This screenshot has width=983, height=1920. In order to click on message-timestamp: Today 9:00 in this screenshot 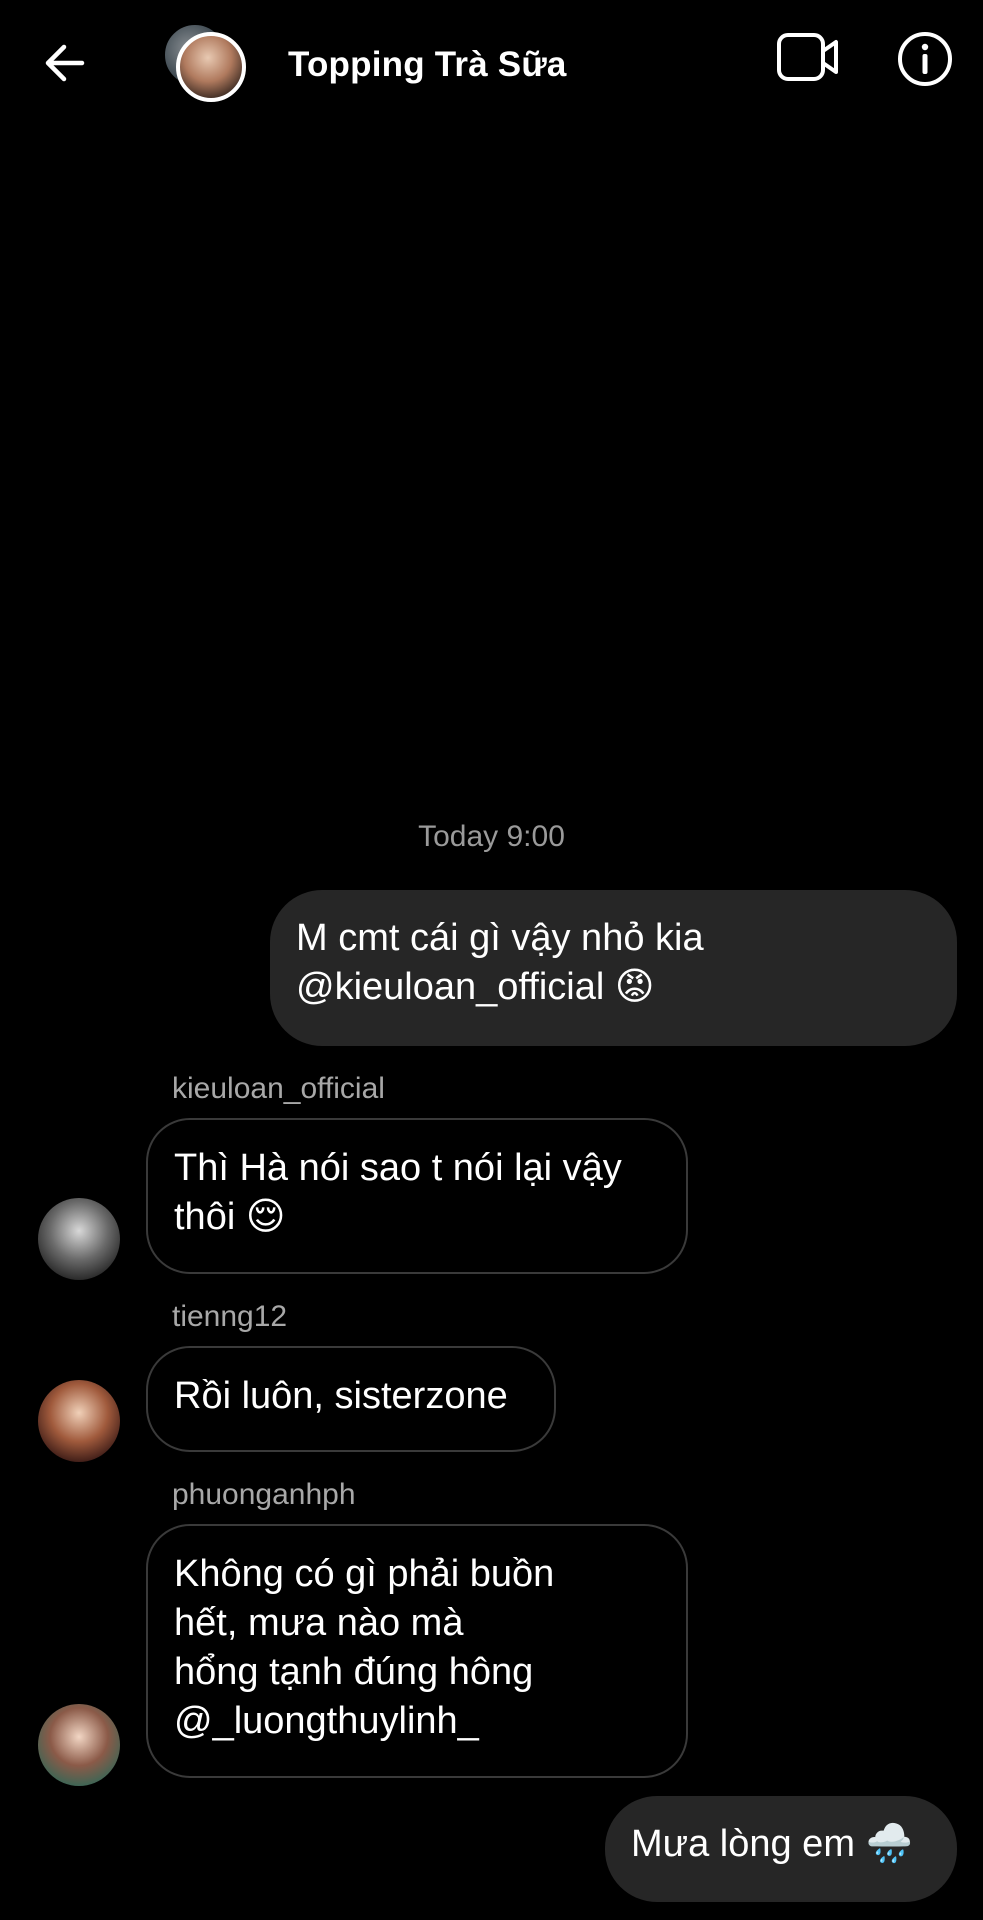, I will do `click(491, 836)`.